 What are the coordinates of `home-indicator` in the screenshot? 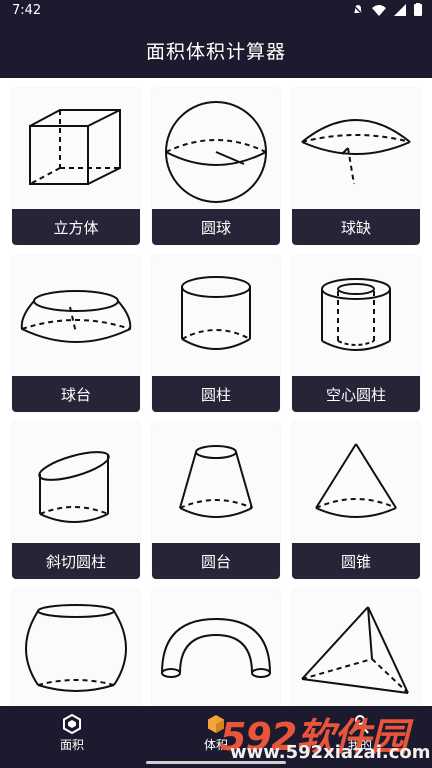 It's located at (216, 762).